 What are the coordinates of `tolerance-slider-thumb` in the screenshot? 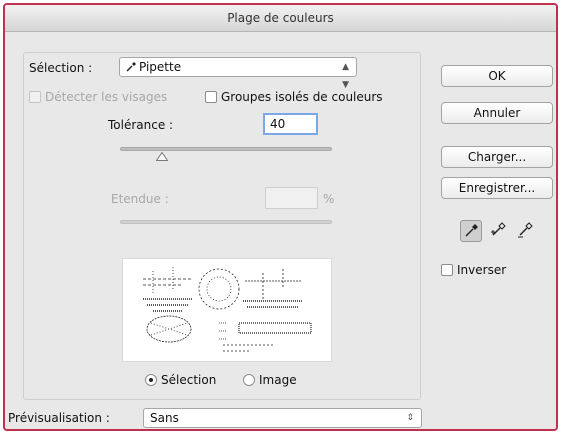 It's located at (162, 156).